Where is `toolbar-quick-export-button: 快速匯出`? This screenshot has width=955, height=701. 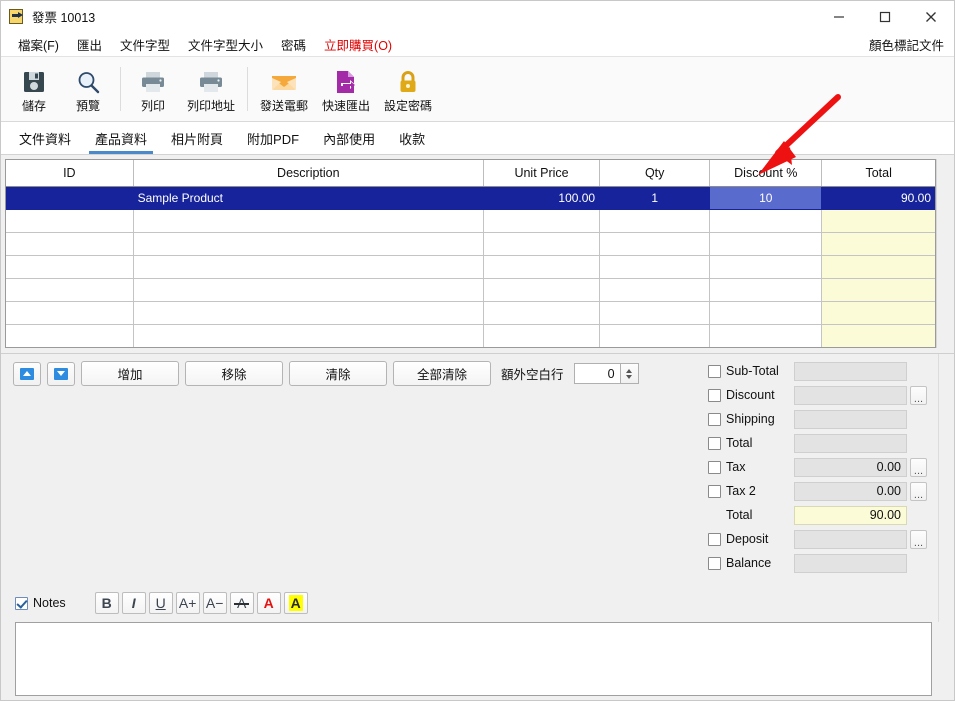
toolbar-quick-export-button: 快速匯出 is located at coordinates (346, 89).